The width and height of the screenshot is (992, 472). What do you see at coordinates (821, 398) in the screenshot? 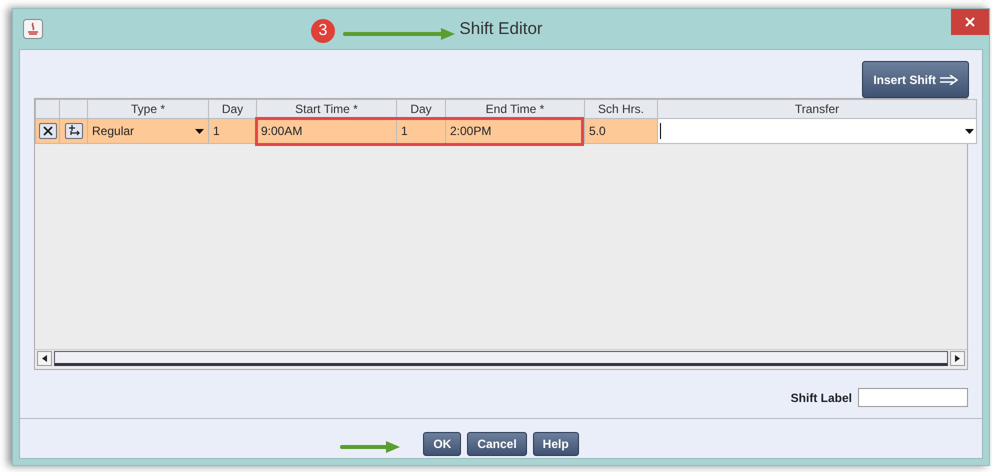
I see `field-label: Shift Label` at bounding box center [821, 398].